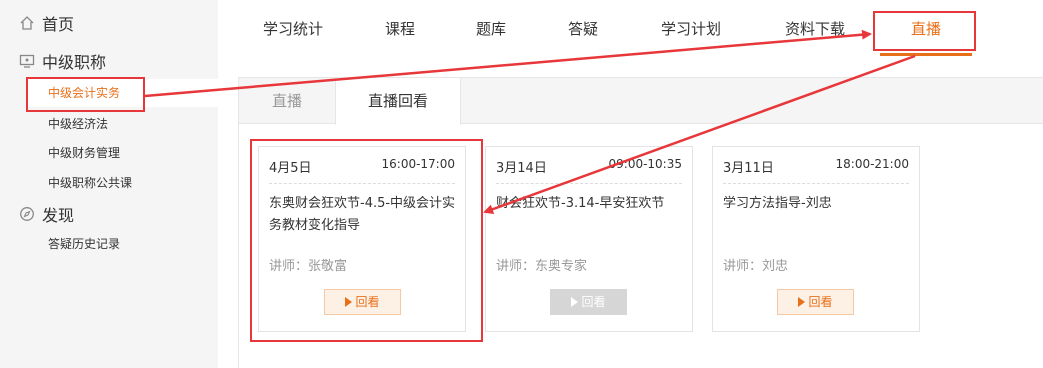  What do you see at coordinates (90, 183) in the screenshot?
I see `sidebar-item-public-course: 中级职称公共课` at bounding box center [90, 183].